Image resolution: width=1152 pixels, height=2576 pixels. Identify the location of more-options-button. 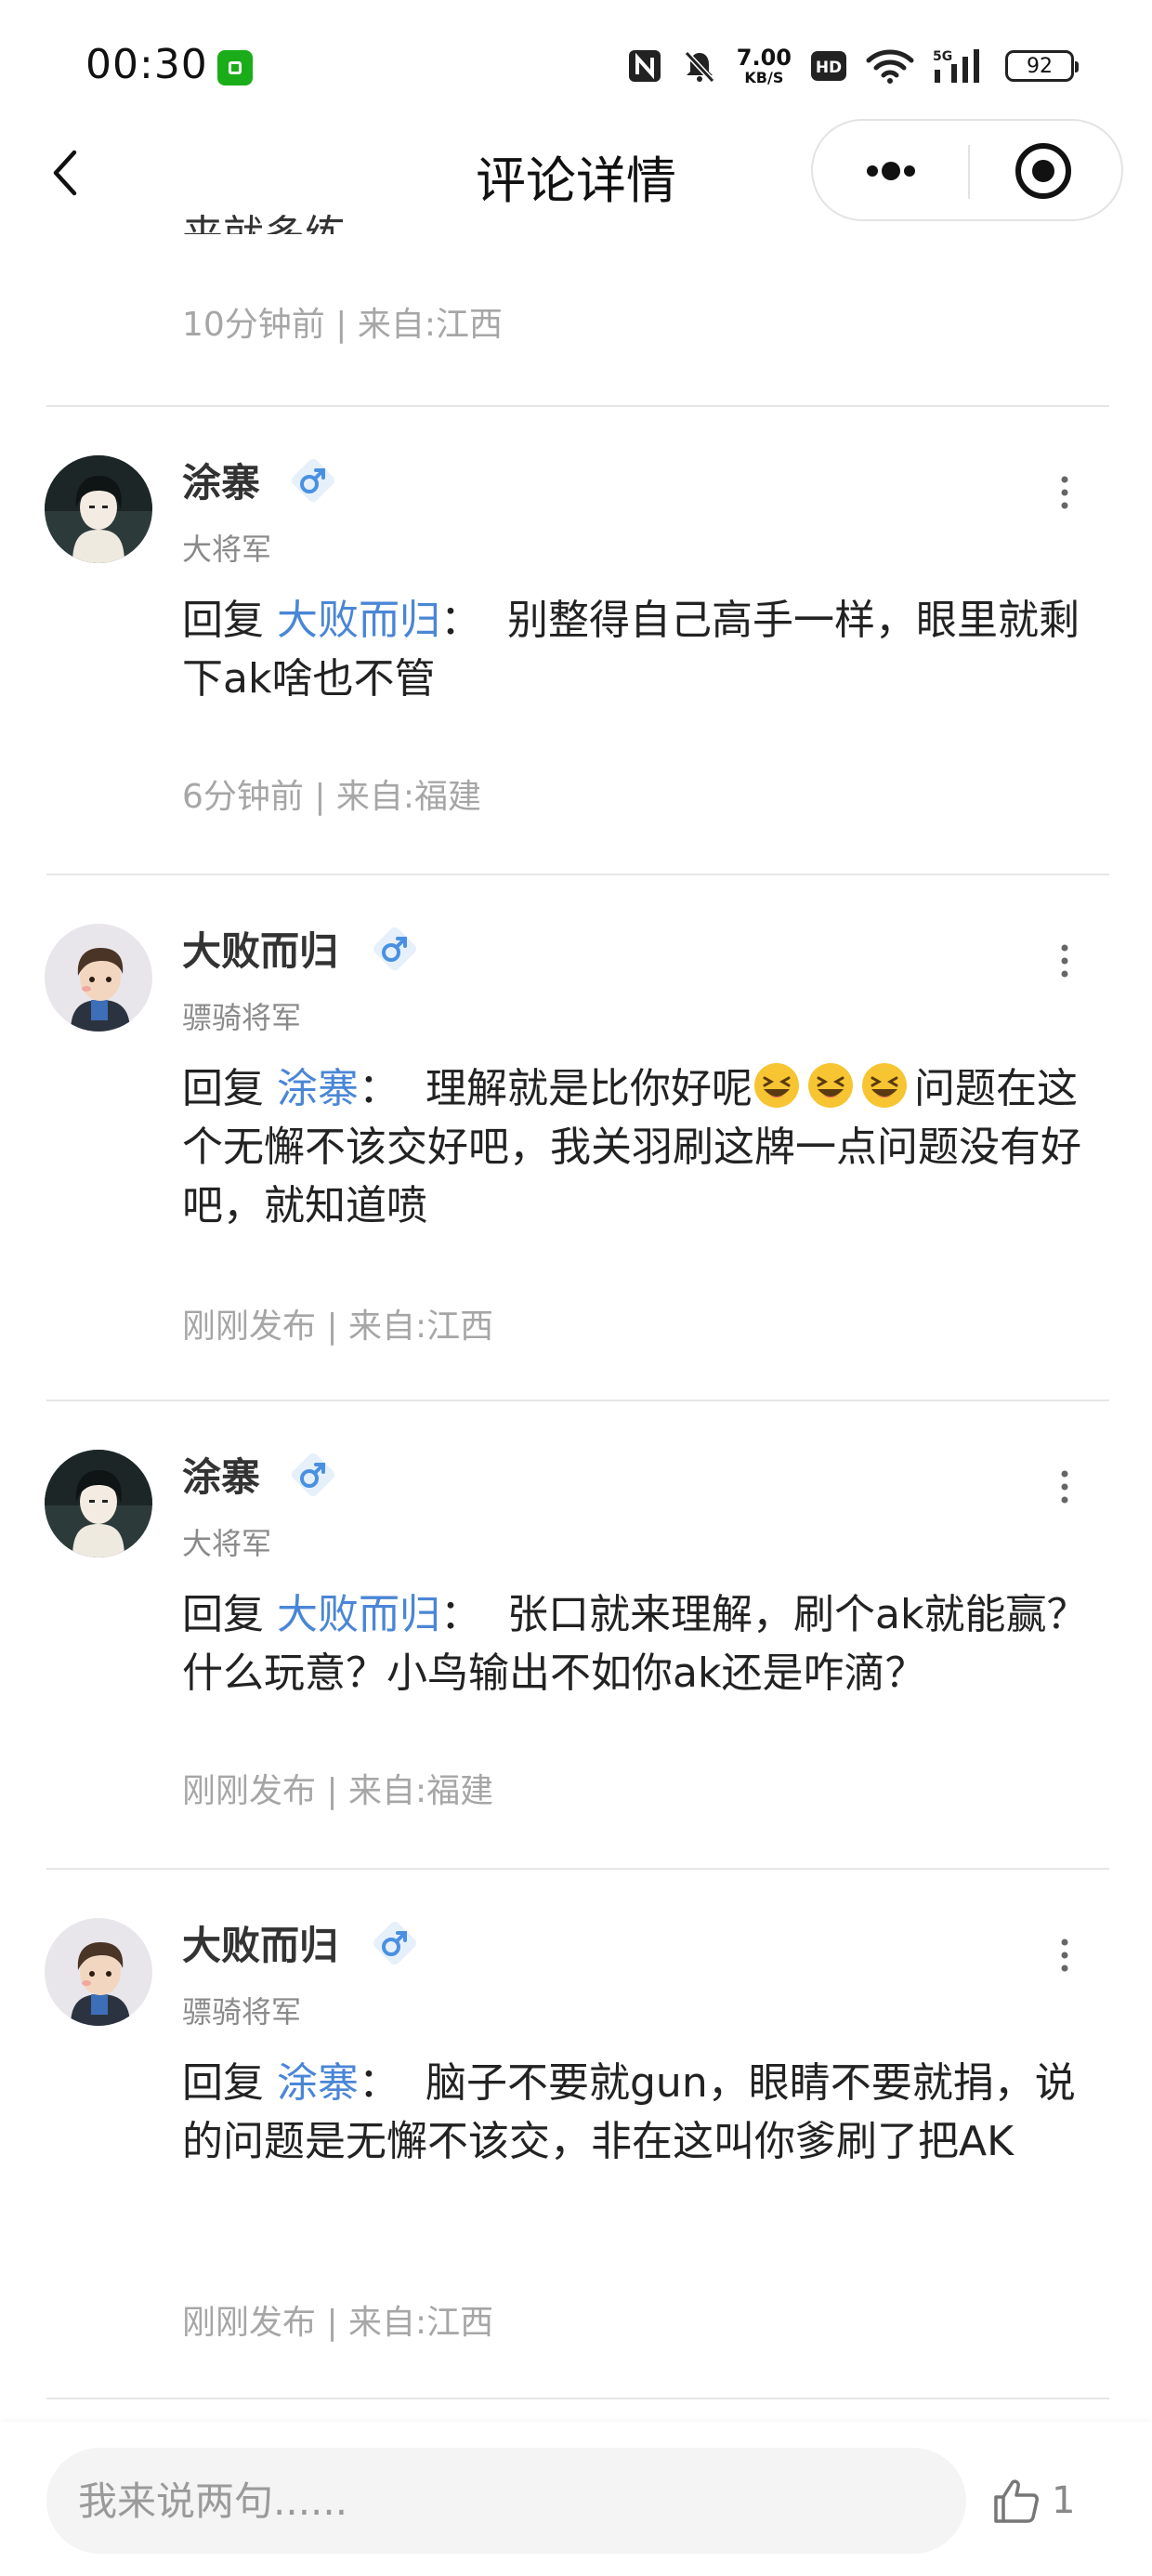
(891, 171).